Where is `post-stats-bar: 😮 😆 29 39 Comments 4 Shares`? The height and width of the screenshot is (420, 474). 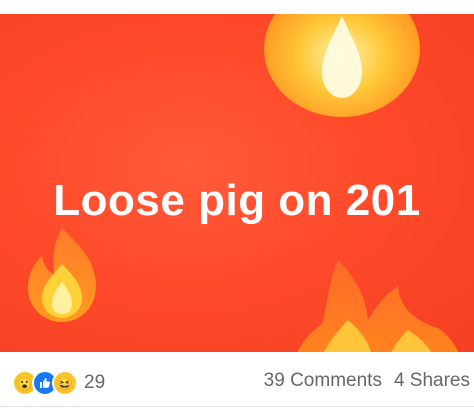
post-stats-bar: 😮 😆 29 39 Comments 4 Shares is located at coordinates (237, 380).